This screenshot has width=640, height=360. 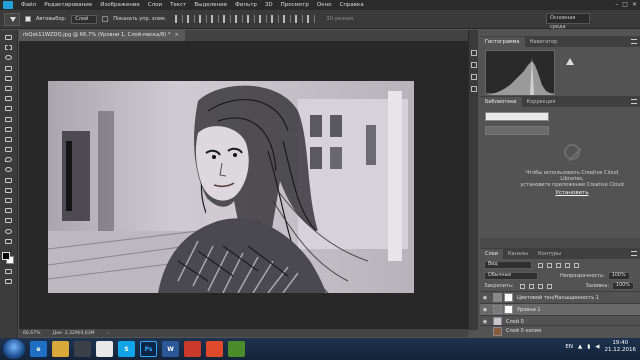 I want to click on align-middle-icon, so click(x=227, y=19).